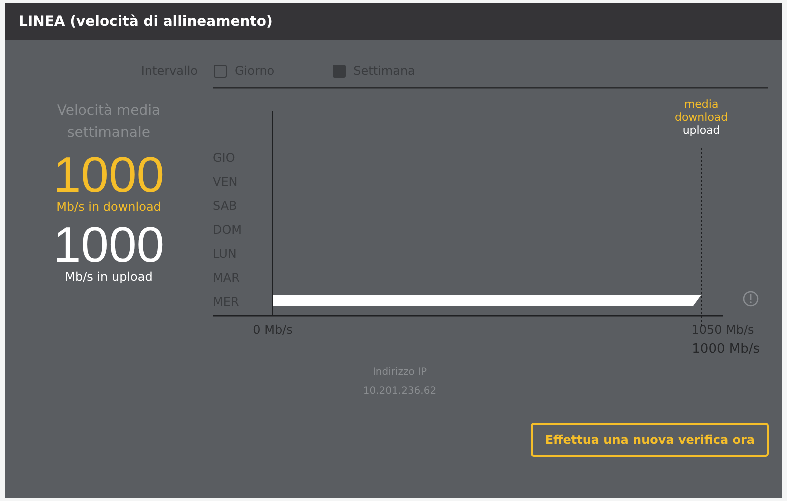 Image resolution: width=787 pixels, height=501 pixels. I want to click on upload-unit: Mb/s in upload, so click(109, 277).